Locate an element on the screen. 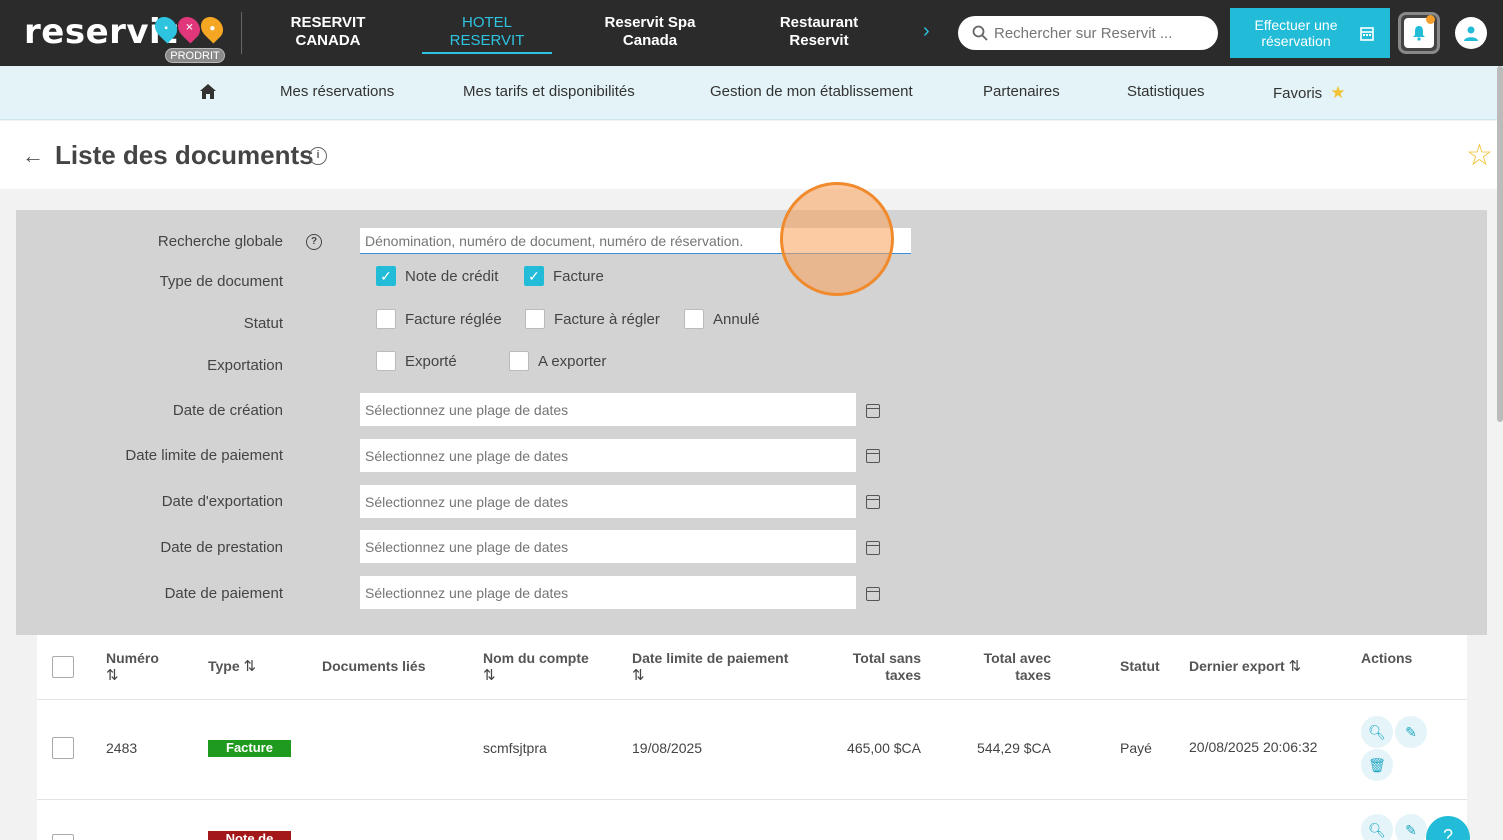 The height and width of the screenshot is (840, 1503). menu-item-favoris: Favoris ★ is located at coordinates (1309, 93).